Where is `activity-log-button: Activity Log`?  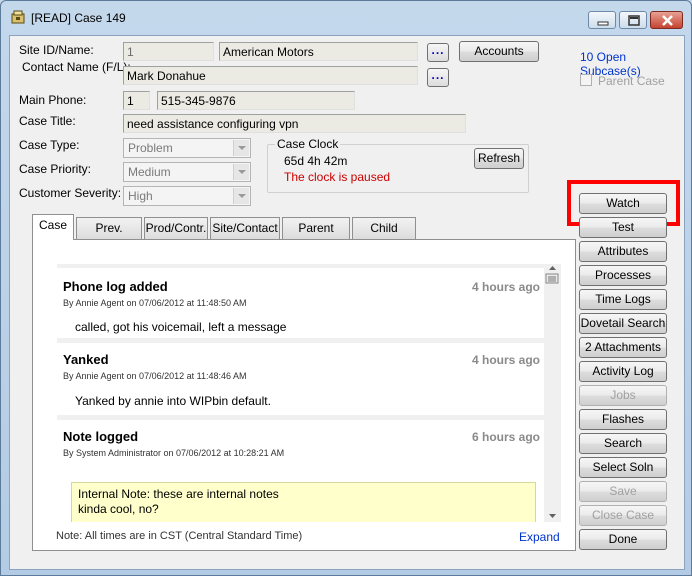 activity-log-button: Activity Log is located at coordinates (623, 371).